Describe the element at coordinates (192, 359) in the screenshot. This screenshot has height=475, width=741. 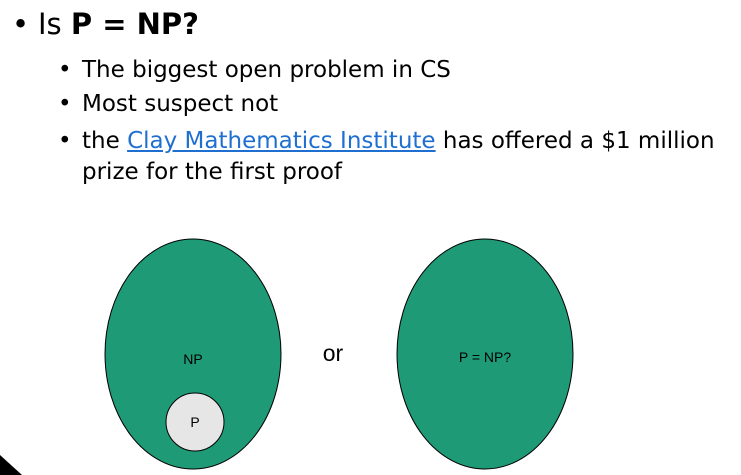
I see `np-label: NP` at that location.